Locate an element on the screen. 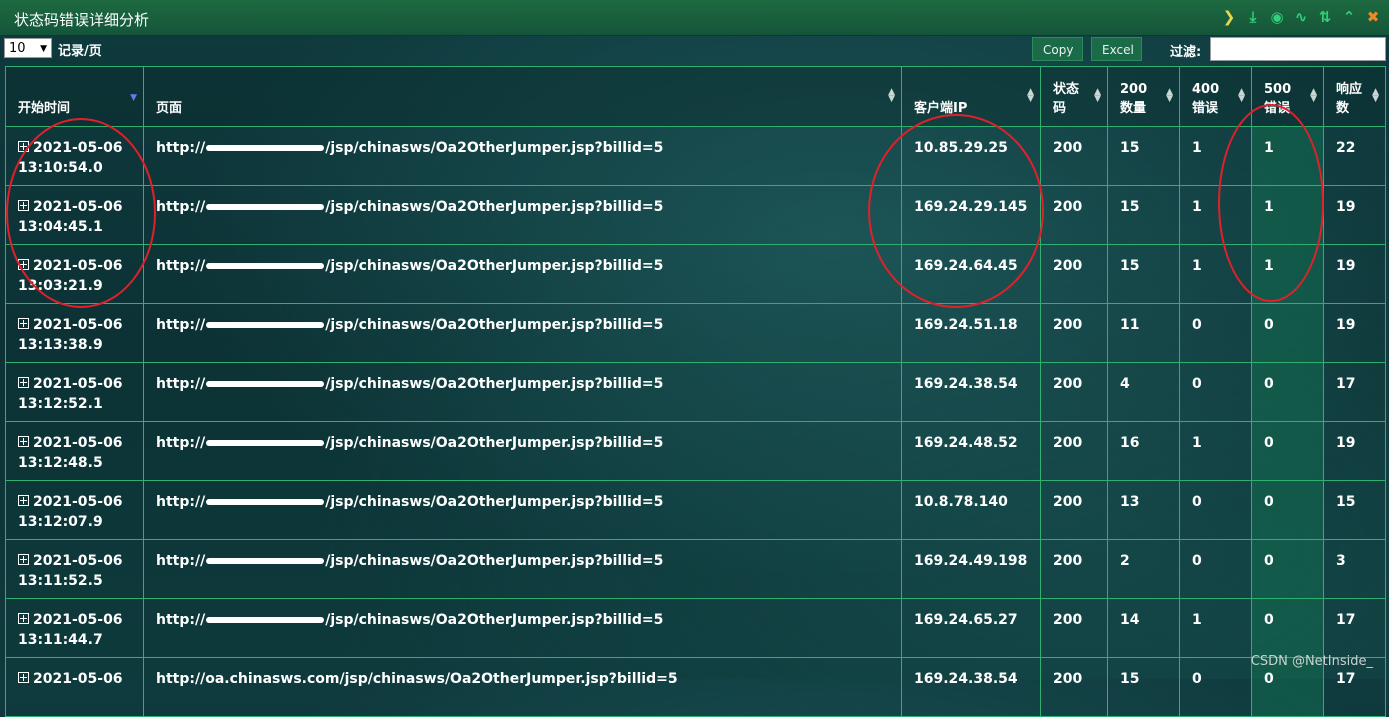  column-header-page: 页面 ▲ ▼ is located at coordinates (522, 96).